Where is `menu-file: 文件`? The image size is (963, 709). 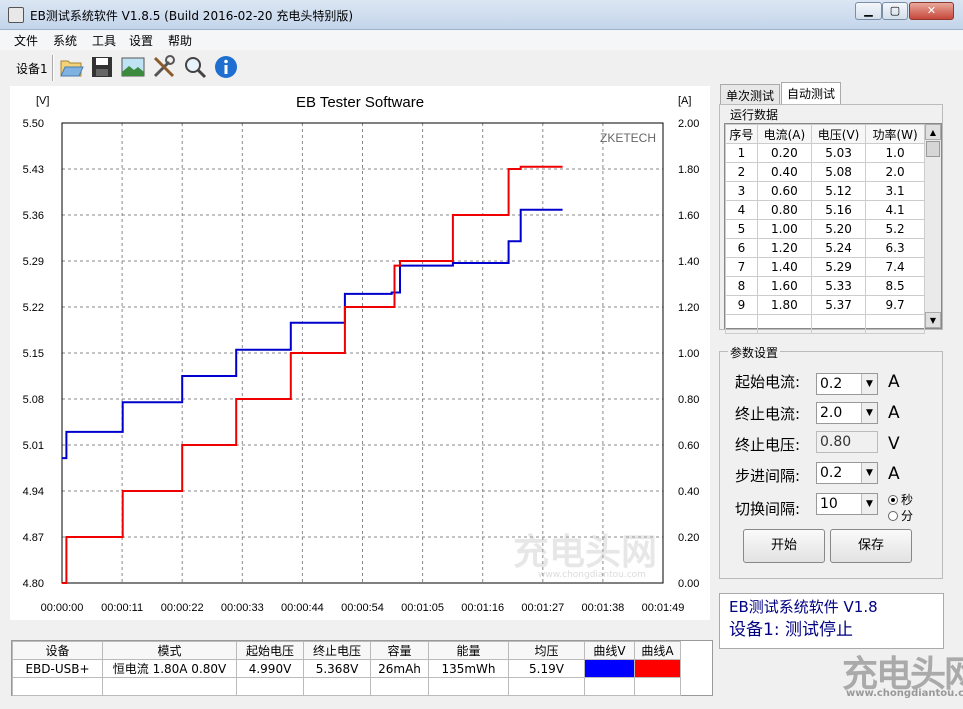 menu-file: 文件 is located at coordinates (26, 40).